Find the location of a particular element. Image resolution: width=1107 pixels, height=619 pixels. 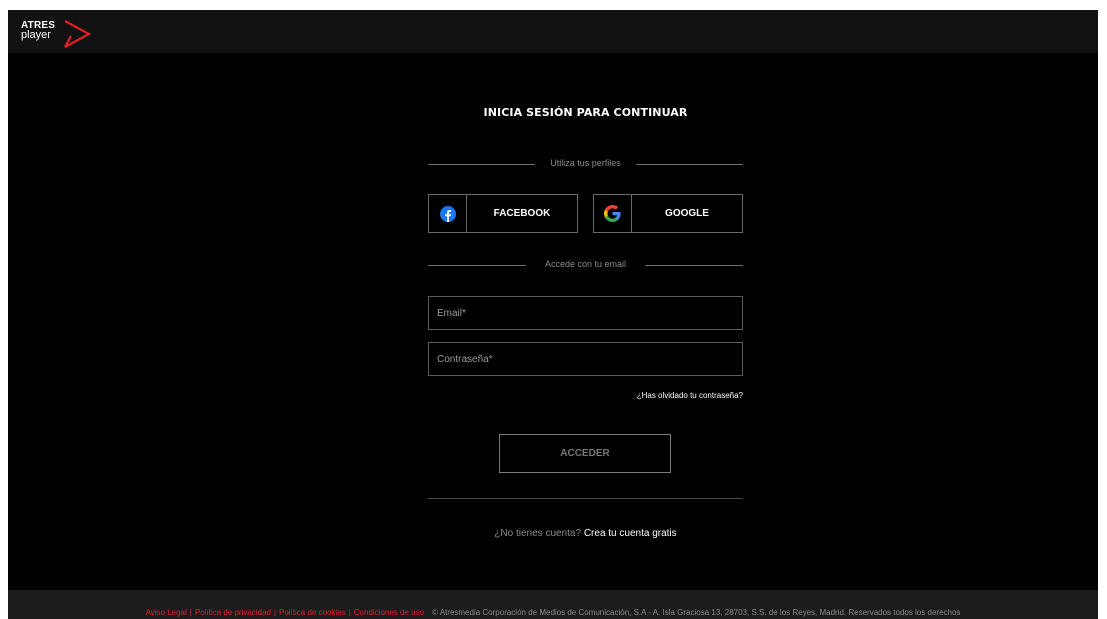

no-account-text: ¿No tienes cuenta? is located at coordinates (538, 533).